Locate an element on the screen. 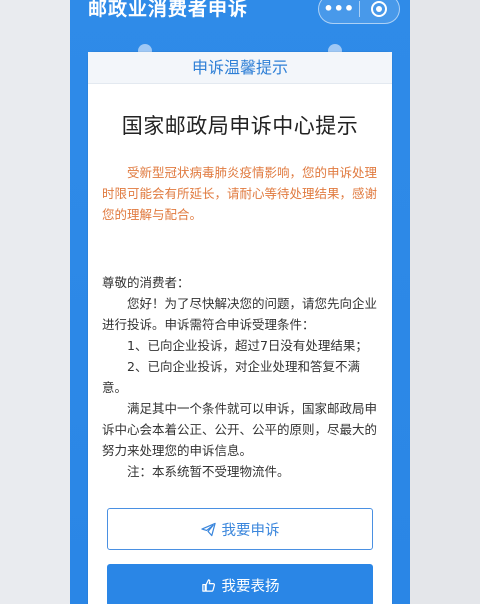 This screenshot has width=480, height=604. more-menu-button: ••• is located at coordinates (339, 12).